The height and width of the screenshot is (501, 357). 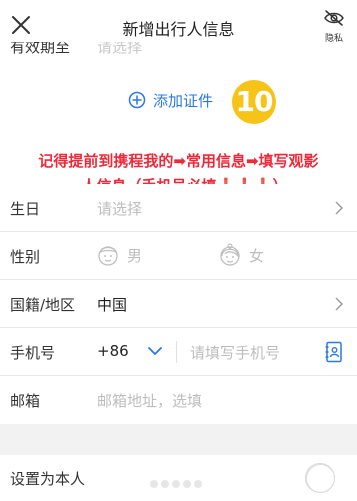 What do you see at coordinates (33, 353) in the screenshot?
I see `phone-label: 手机号` at bounding box center [33, 353].